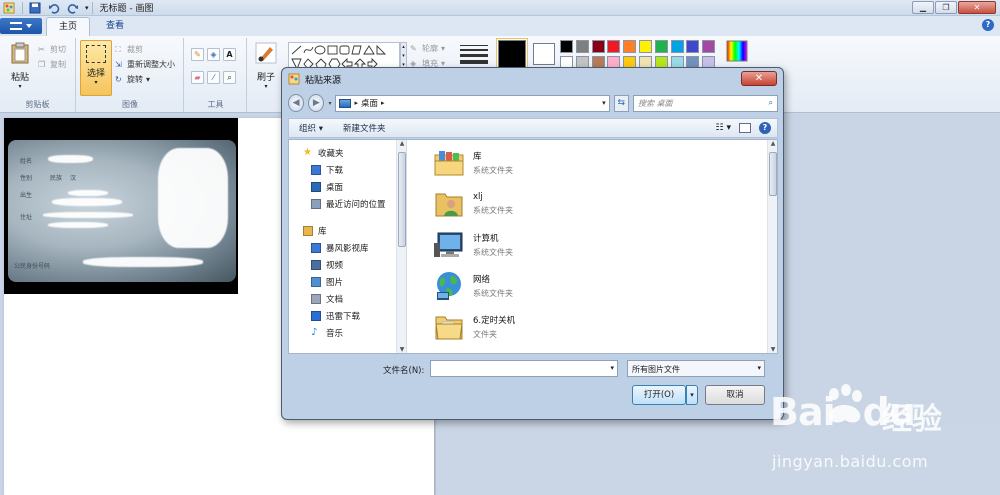 The width and height of the screenshot is (1000, 495). Describe the element at coordinates (512, 54) in the screenshot. I see `color1-swatch` at that location.